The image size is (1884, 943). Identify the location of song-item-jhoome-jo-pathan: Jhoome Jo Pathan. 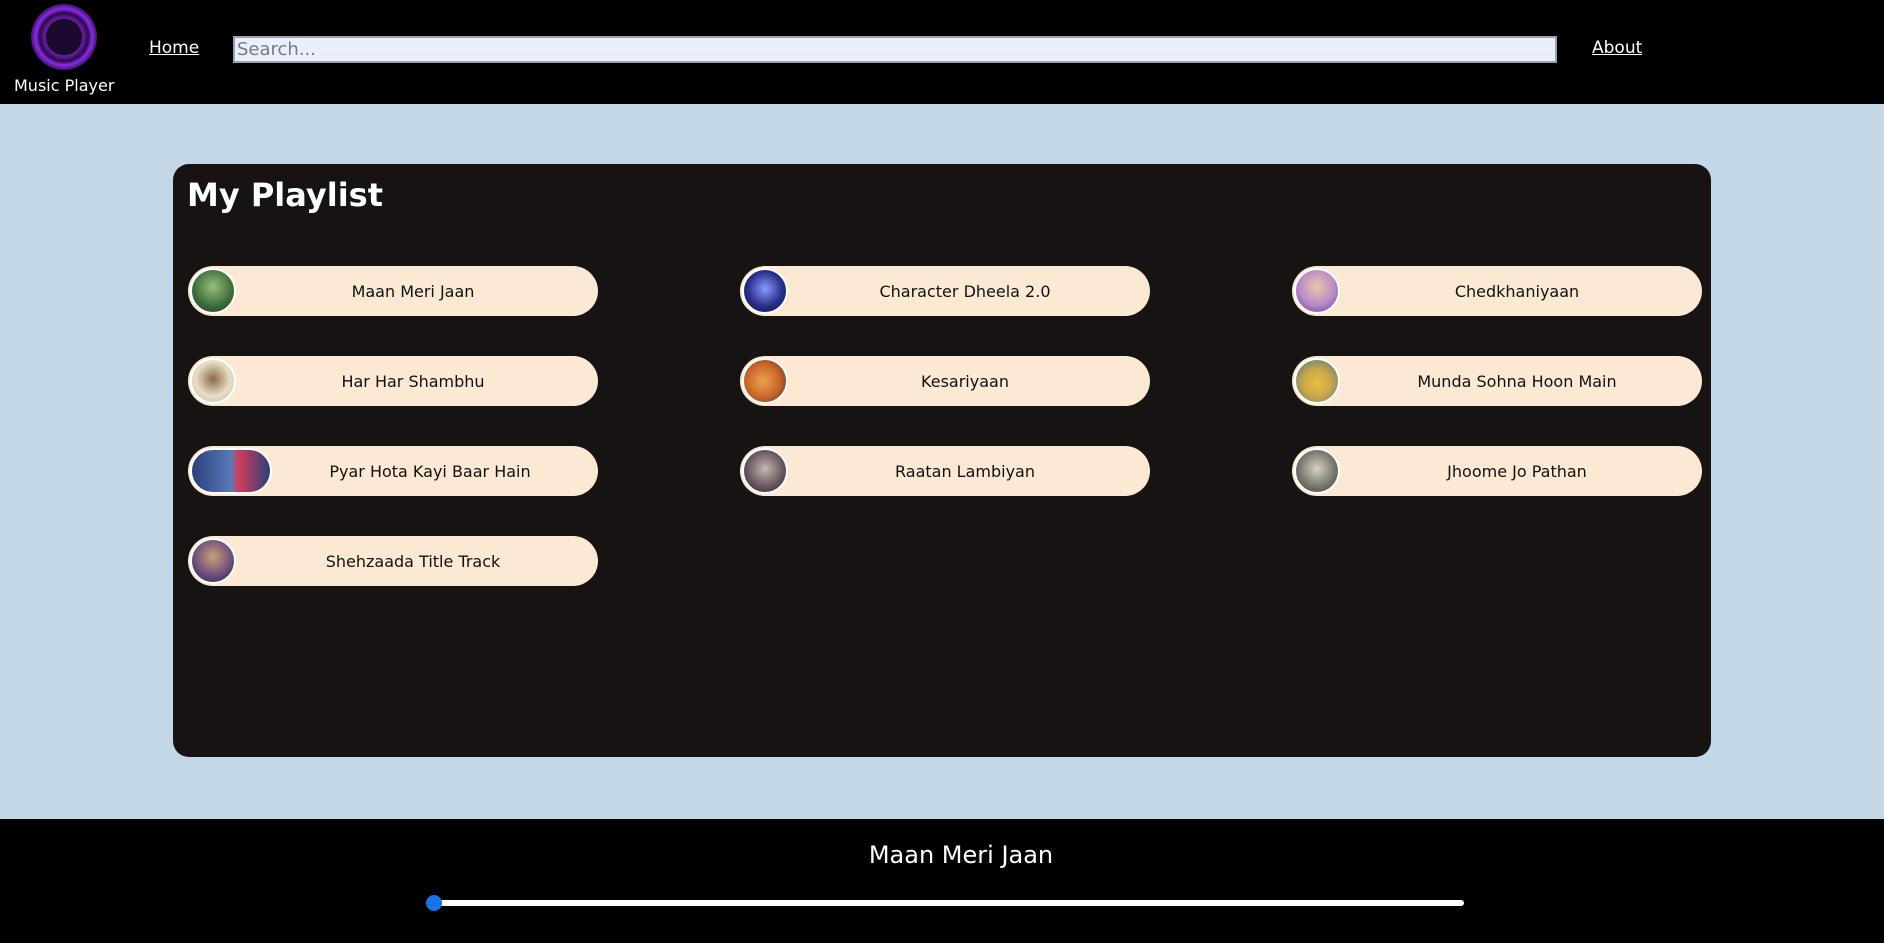
(1497, 471).